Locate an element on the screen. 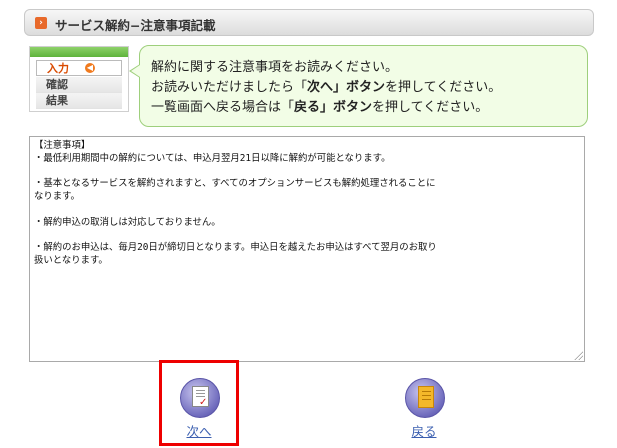  speech-bubble-pointer-fill is located at coordinates (135, 71).